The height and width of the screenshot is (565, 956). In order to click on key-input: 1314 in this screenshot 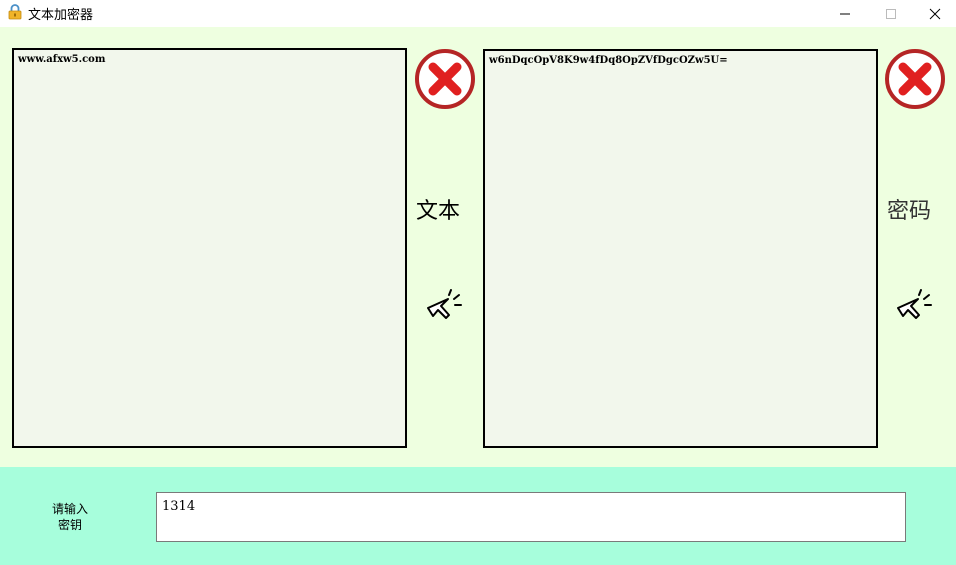, I will do `click(531, 517)`.